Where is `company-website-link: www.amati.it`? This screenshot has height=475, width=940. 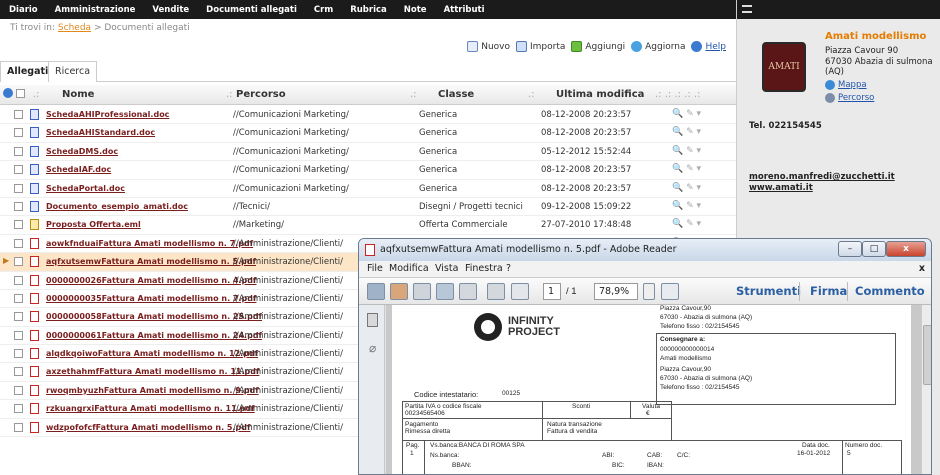
company-website-link: www.amati.it is located at coordinates (781, 188).